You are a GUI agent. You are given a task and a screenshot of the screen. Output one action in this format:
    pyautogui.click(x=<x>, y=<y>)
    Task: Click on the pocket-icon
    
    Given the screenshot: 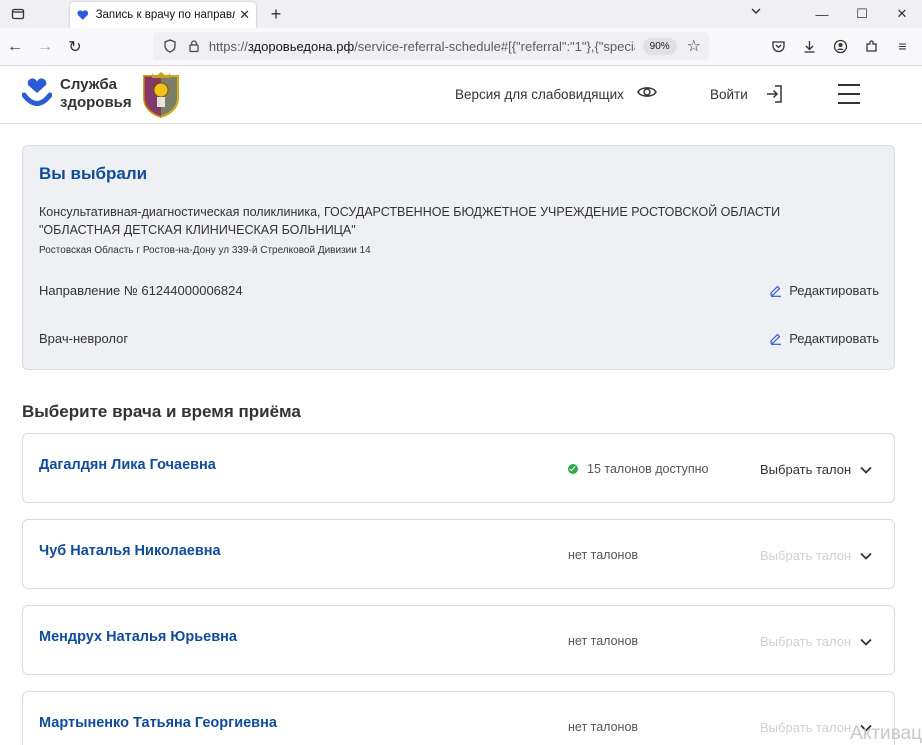 What is the action you would take?
    pyautogui.click(x=778, y=46)
    